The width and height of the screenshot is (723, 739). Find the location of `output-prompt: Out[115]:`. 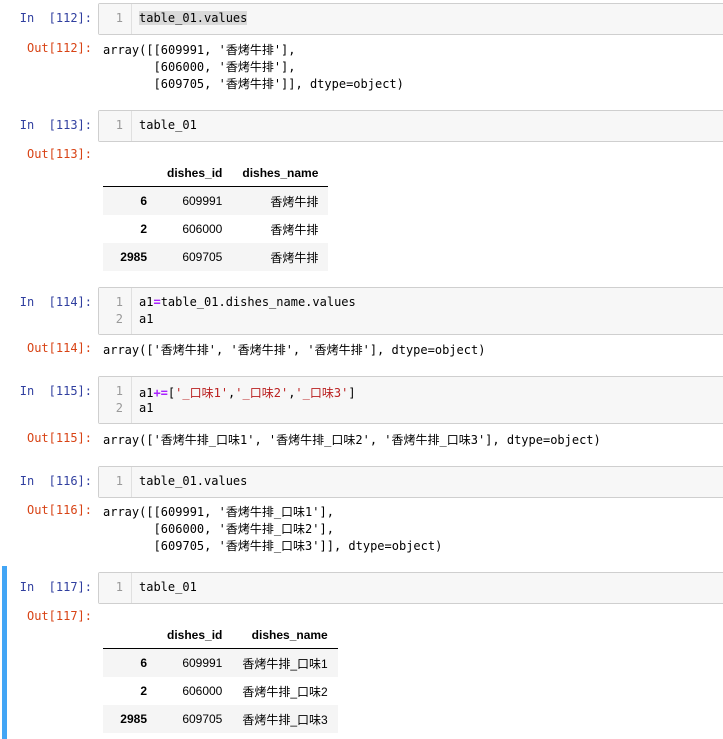

output-prompt: Out[115]: is located at coordinates (59, 438).